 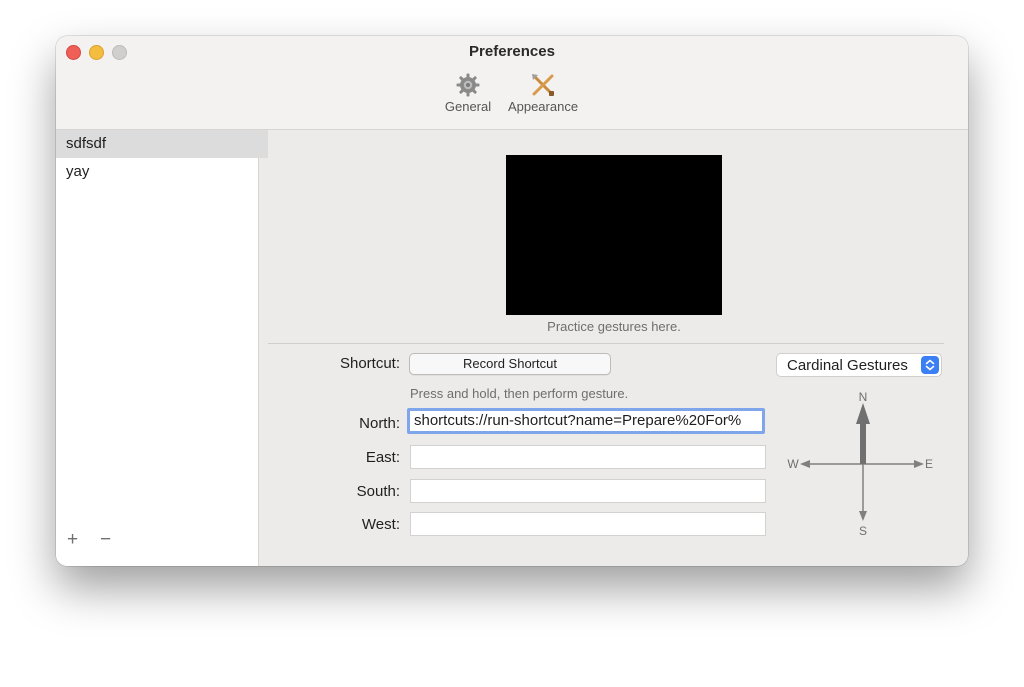 What do you see at coordinates (863, 413) in the screenshot?
I see `north-arrow-icon` at bounding box center [863, 413].